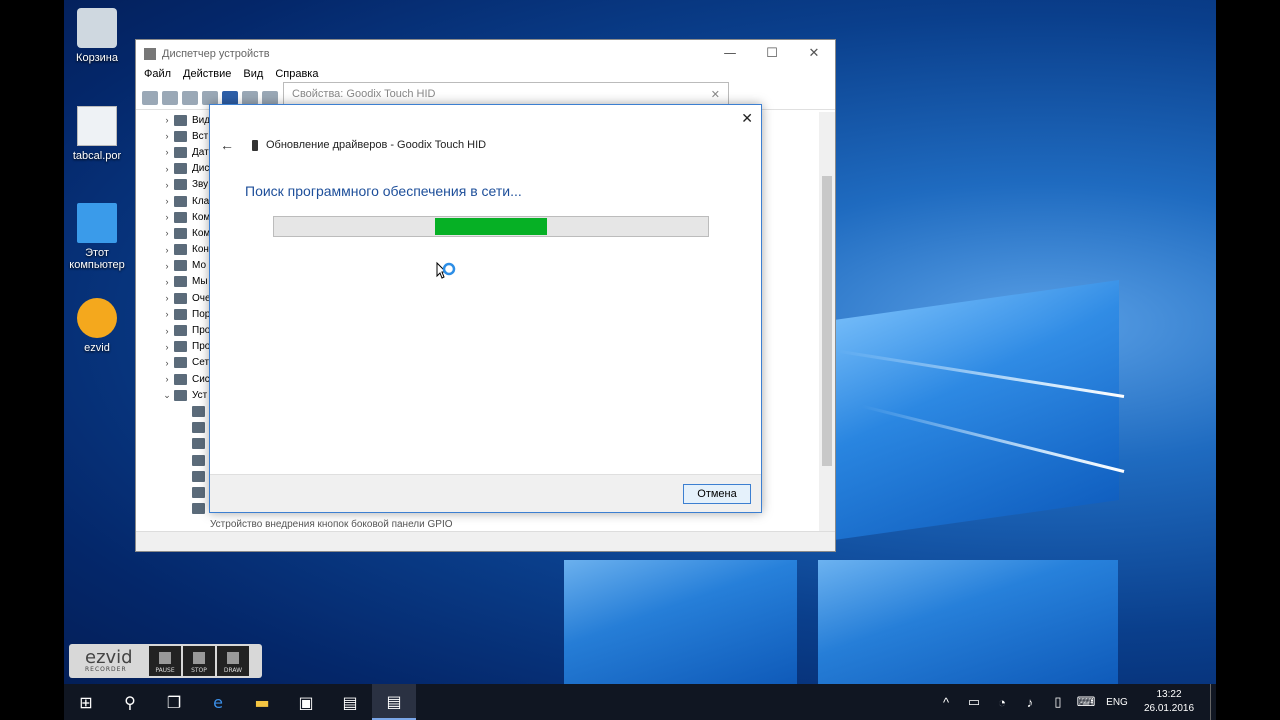  Describe the element at coordinates (946, 702) in the screenshot. I see `chevron-up-icon: ^` at that location.